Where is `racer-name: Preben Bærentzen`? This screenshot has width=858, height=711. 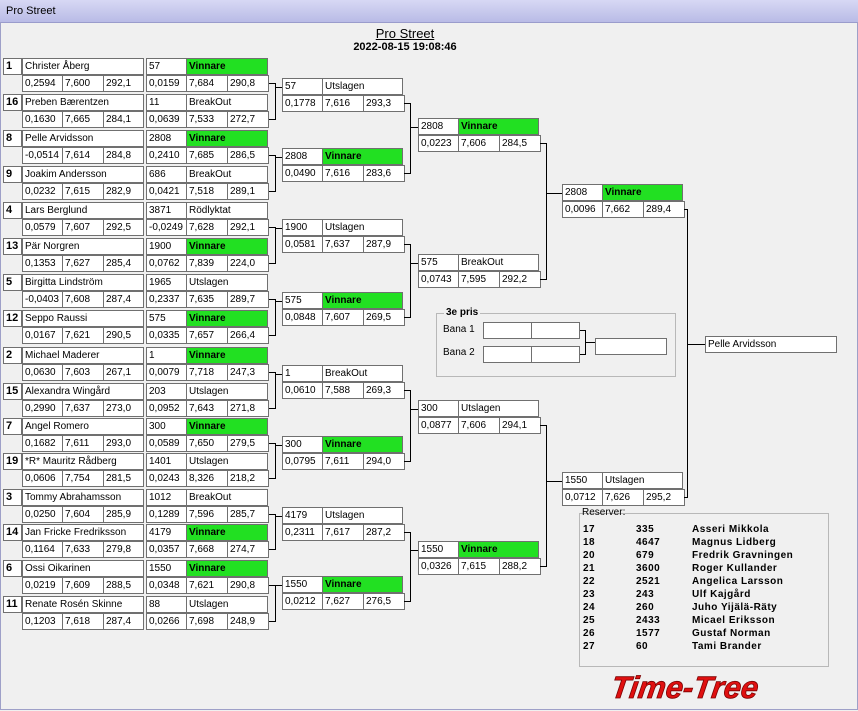 racer-name: Preben Bærentzen is located at coordinates (83, 102).